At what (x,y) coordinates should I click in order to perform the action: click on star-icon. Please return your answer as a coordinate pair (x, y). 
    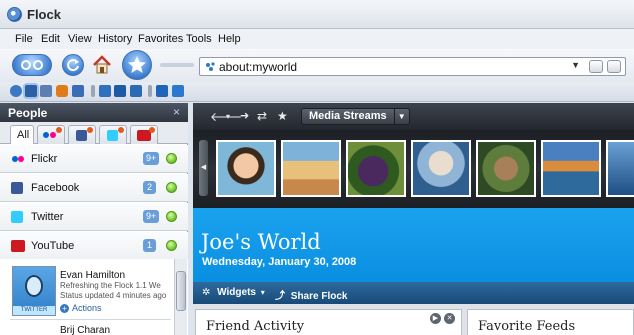
    Looking at the image, I should click on (137, 64).